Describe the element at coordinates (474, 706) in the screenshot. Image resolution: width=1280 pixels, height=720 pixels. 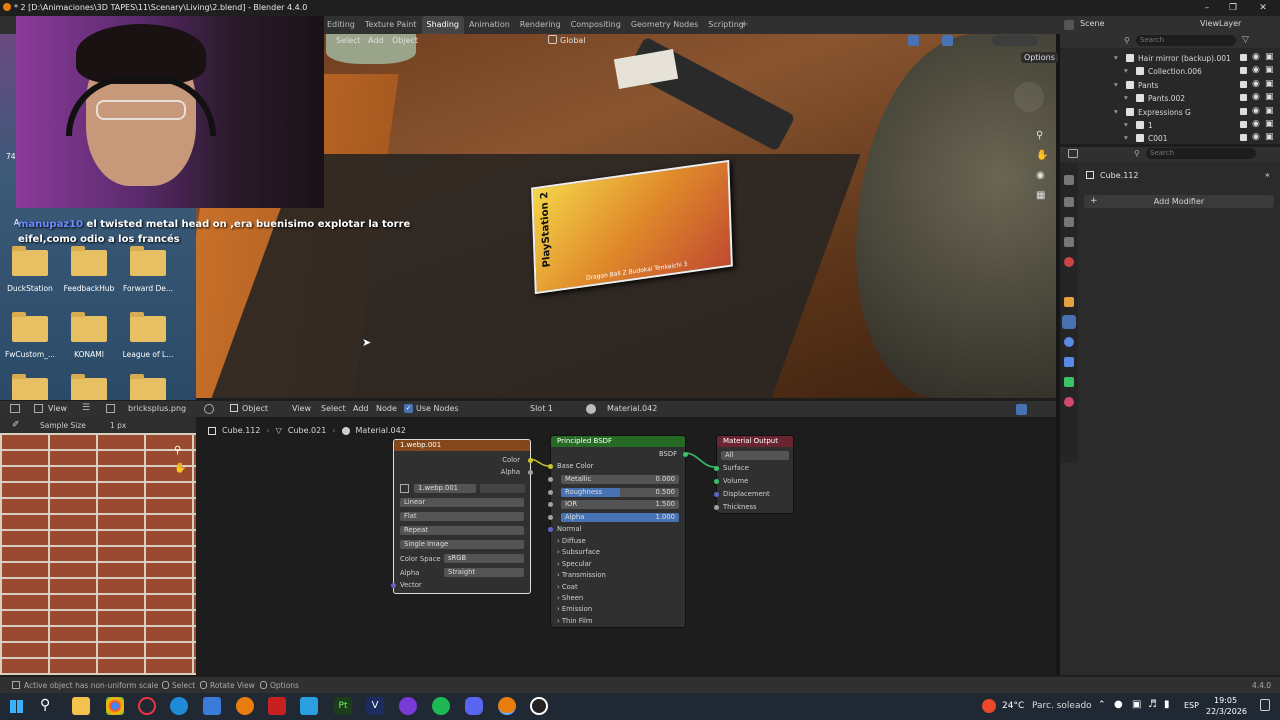
I see `discord-icon` at that location.